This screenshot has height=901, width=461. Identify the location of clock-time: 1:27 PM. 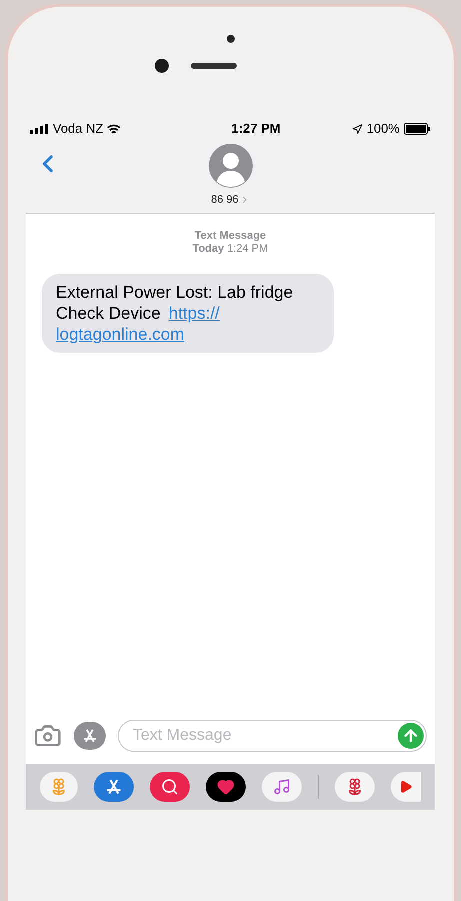
(256, 129).